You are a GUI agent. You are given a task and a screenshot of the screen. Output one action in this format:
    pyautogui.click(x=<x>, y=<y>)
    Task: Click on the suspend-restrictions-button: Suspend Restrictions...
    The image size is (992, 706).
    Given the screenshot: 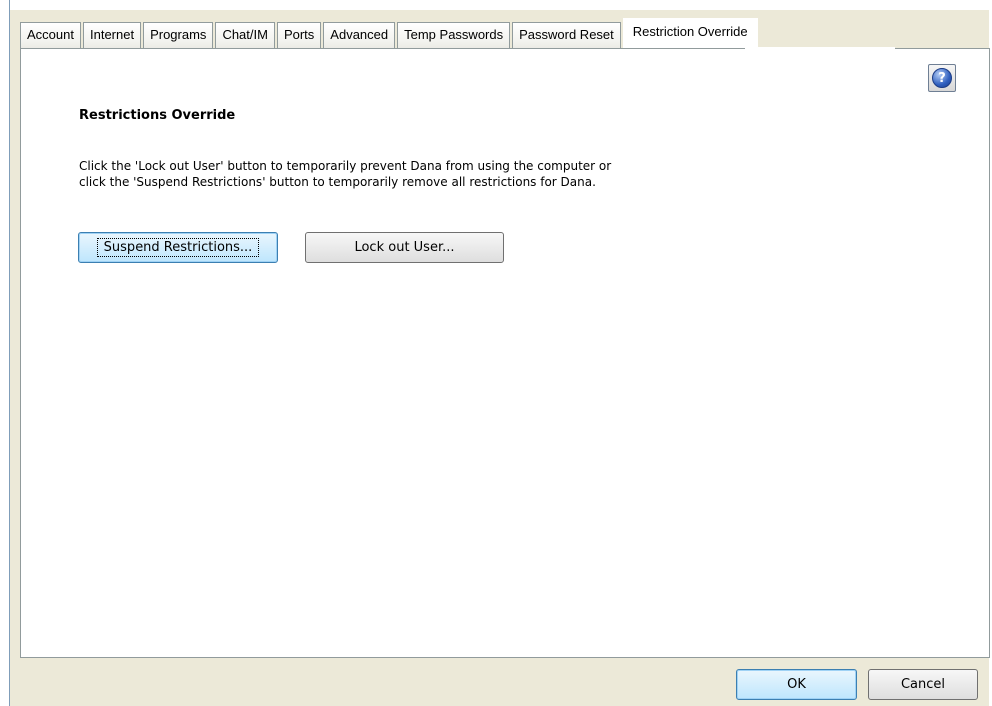 What is the action you would take?
    pyautogui.click(x=178, y=247)
    